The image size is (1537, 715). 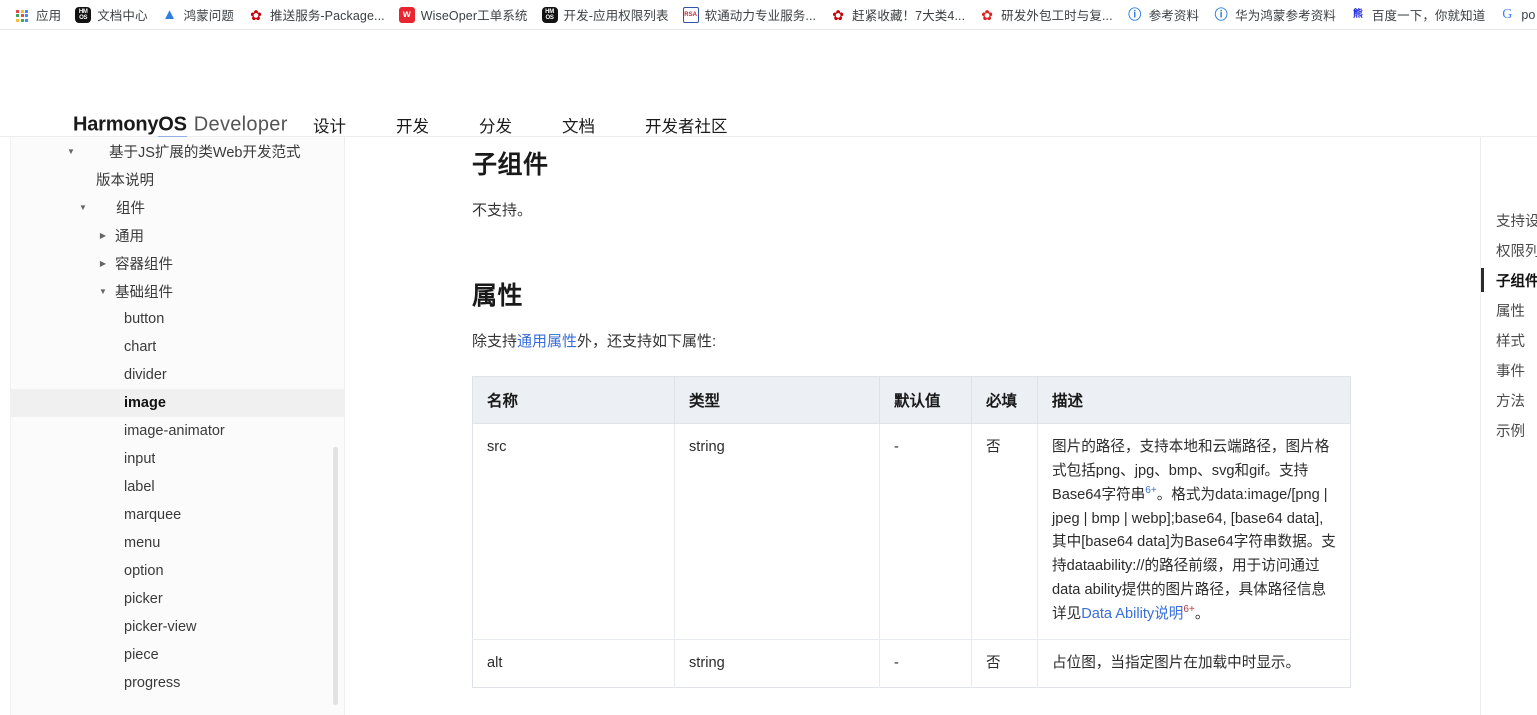 What do you see at coordinates (49, 16) in the screenshot?
I see `bookmark-label: 应用` at bounding box center [49, 16].